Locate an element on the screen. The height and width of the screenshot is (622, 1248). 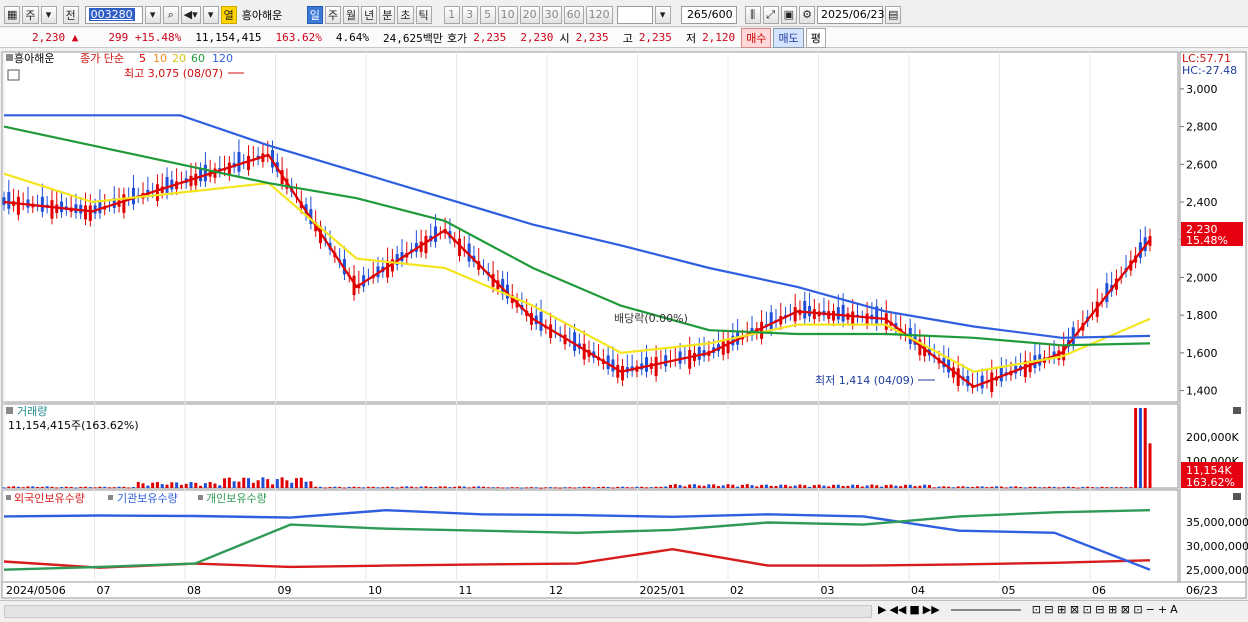
high-price: 2,235 is located at coordinates (655, 37).